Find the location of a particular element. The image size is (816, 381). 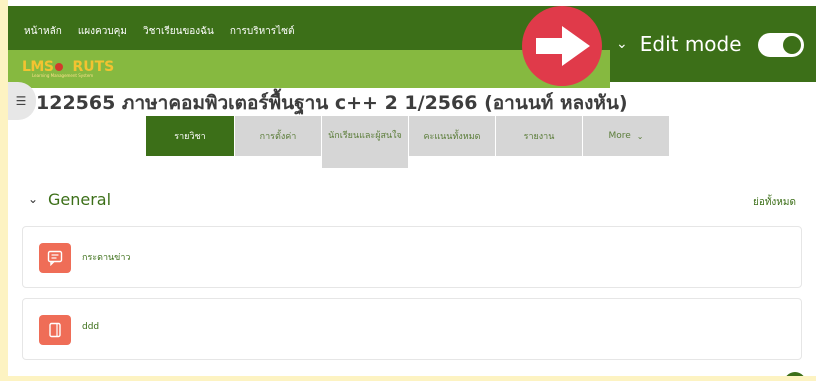

nav-dashboard: แผงควบคุม is located at coordinates (102, 31).